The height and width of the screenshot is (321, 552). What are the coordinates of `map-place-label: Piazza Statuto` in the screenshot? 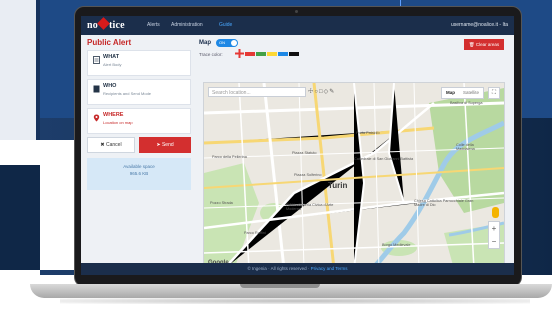 It's located at (304, 153).